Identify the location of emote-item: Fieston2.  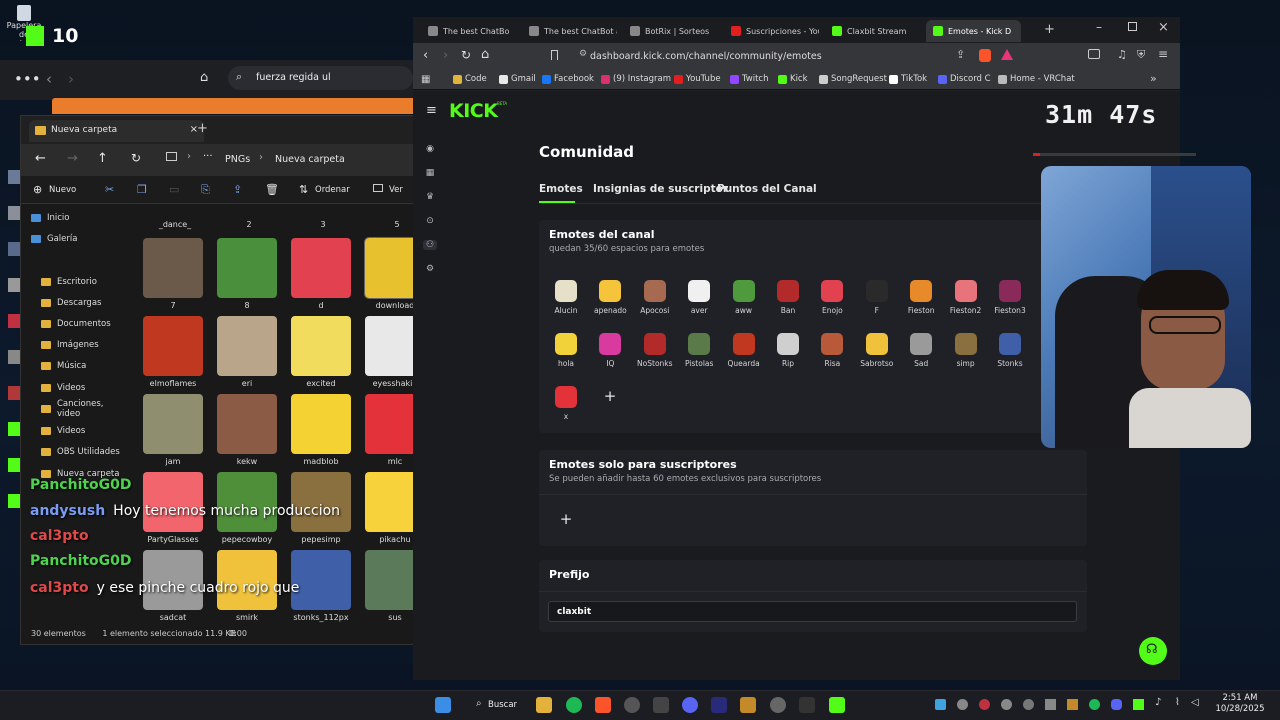
(966, 297).